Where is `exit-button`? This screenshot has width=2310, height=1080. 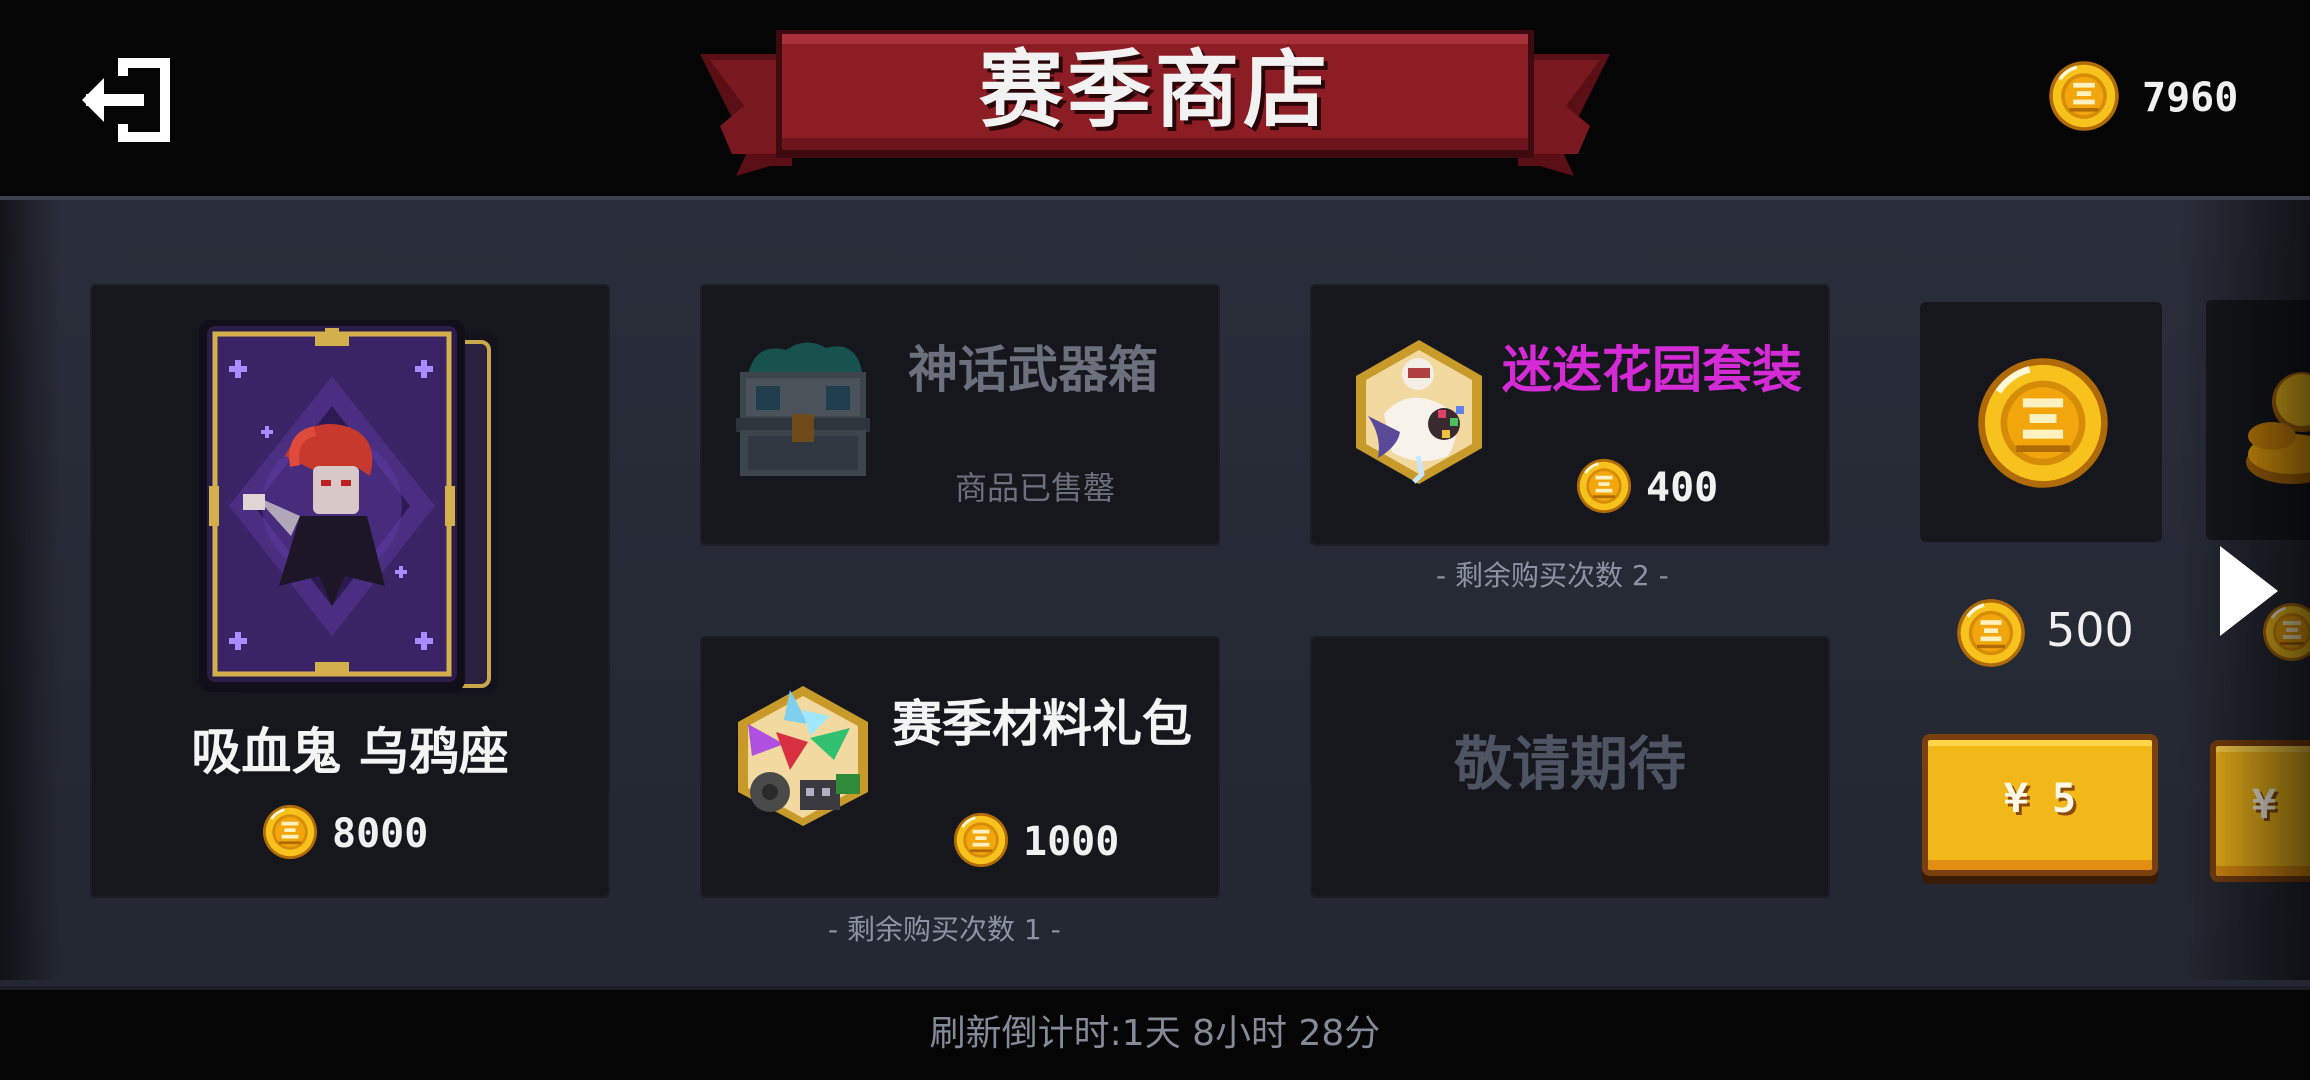
exit-button is located at coordinates (128, 100).